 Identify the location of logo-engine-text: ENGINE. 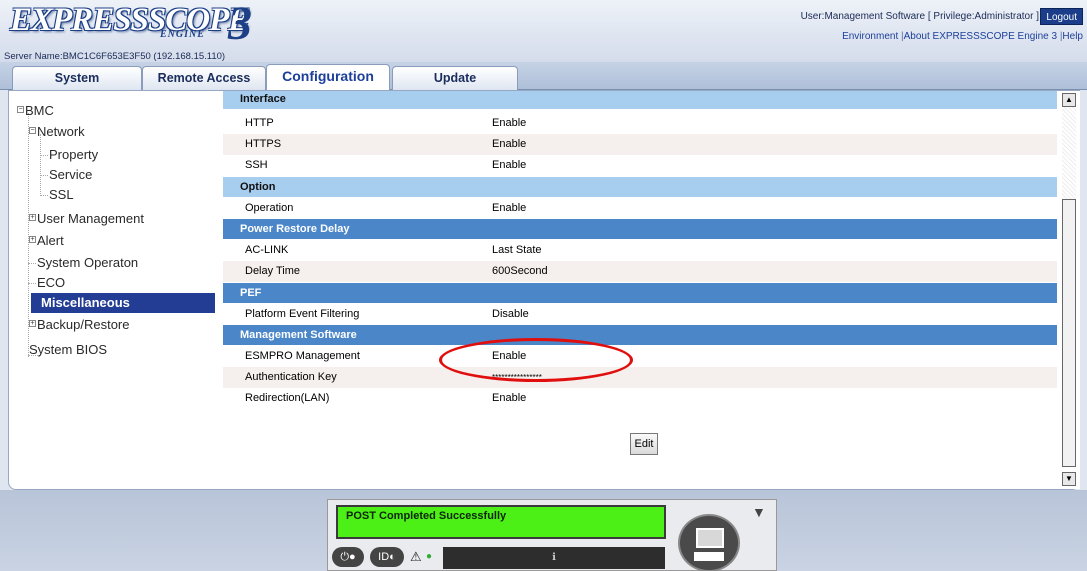
(182, 34).